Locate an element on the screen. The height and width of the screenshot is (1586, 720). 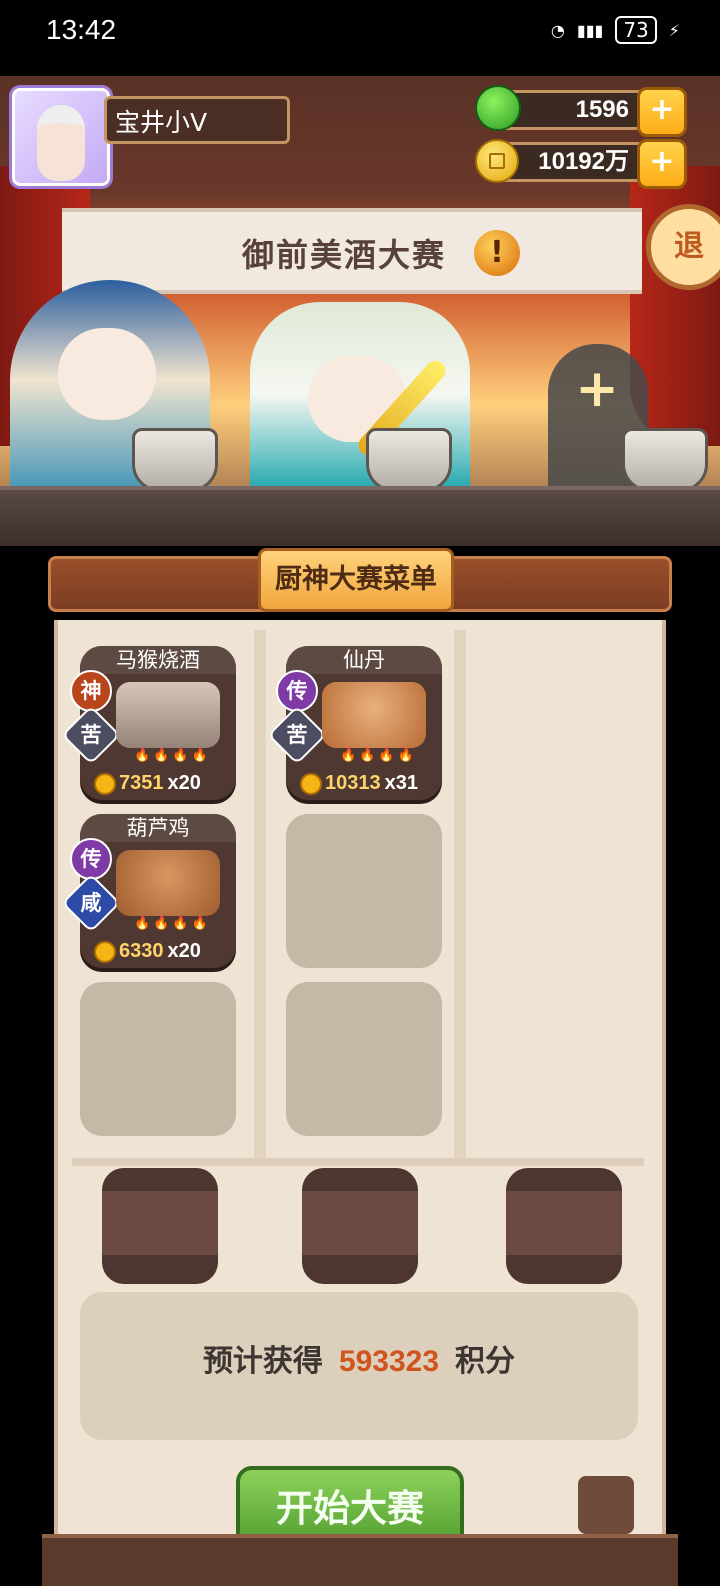
dish-card-mahou-shaojiu: 马猴烧酒 神 苦 🔥🔥🔥🔥 7351 x20 is located at coordinates (148, 723).